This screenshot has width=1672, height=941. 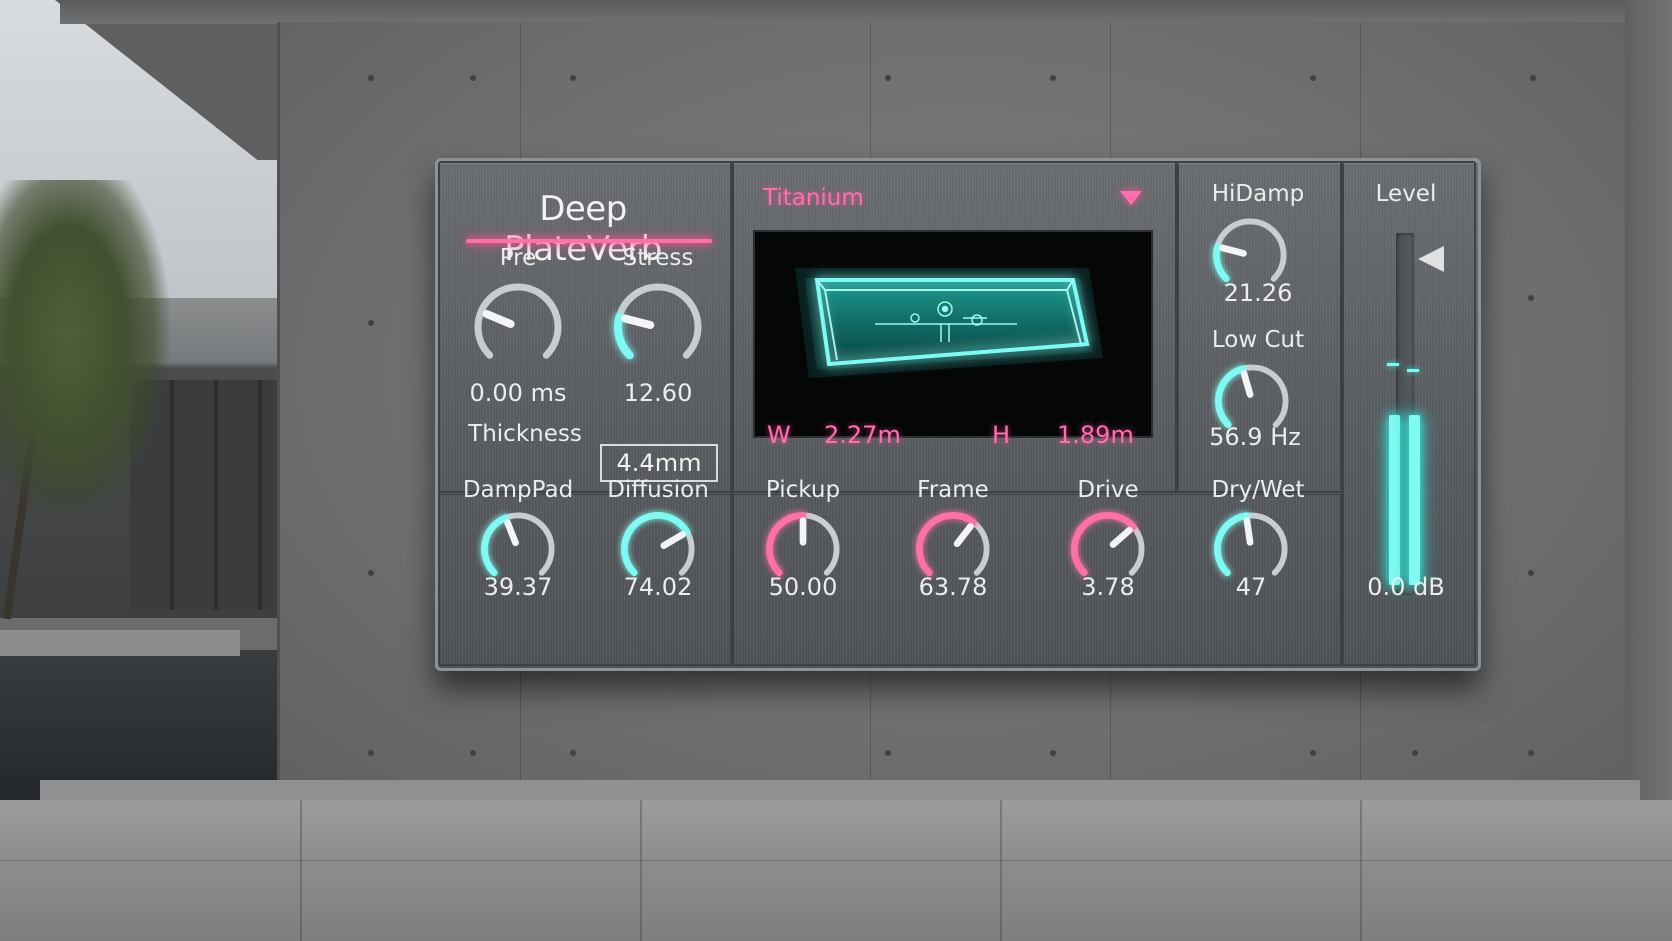 What do you see at coordinates (1431, 259) in the screenshot?
I see `fader-arrow-icon` at bounding box center [1431, 259].